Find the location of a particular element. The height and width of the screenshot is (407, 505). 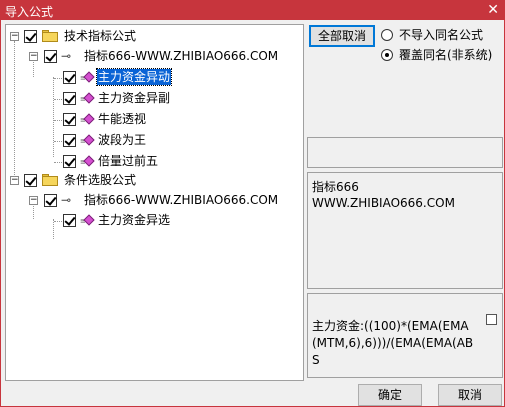

tree-item-label: 波段为王 is located at coordinates (122, 140).